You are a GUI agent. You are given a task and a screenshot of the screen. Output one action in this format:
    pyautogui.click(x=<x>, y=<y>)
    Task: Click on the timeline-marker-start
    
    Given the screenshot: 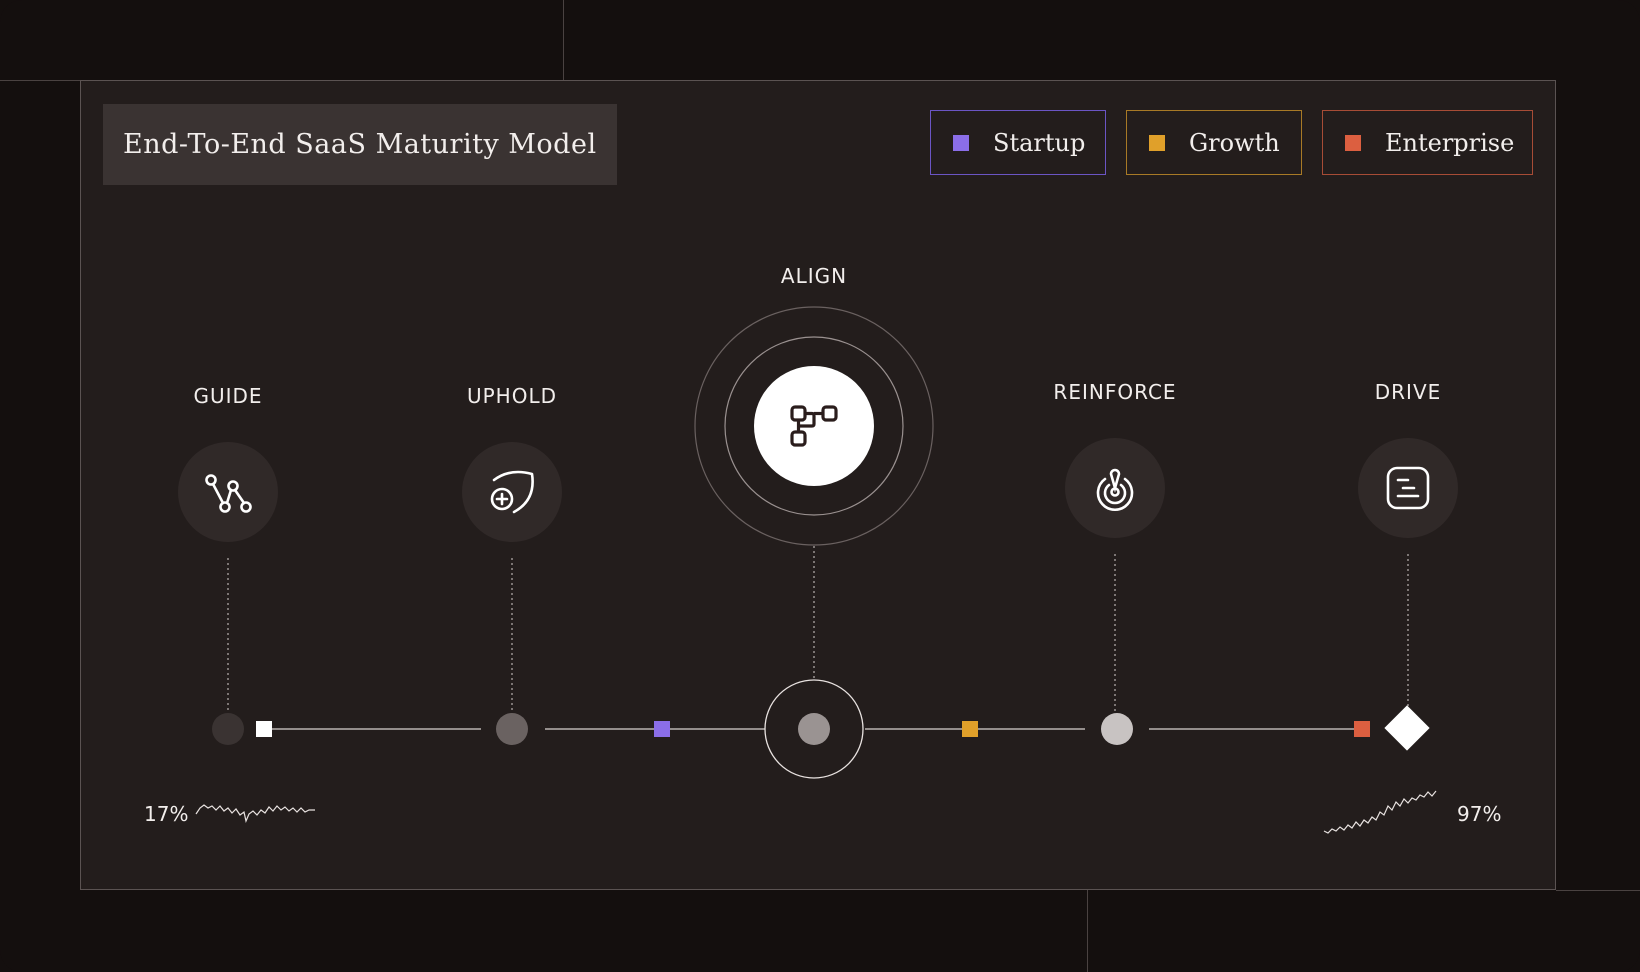 What is the action you would take?
    pyautogui.click(x=264, y=729)
    